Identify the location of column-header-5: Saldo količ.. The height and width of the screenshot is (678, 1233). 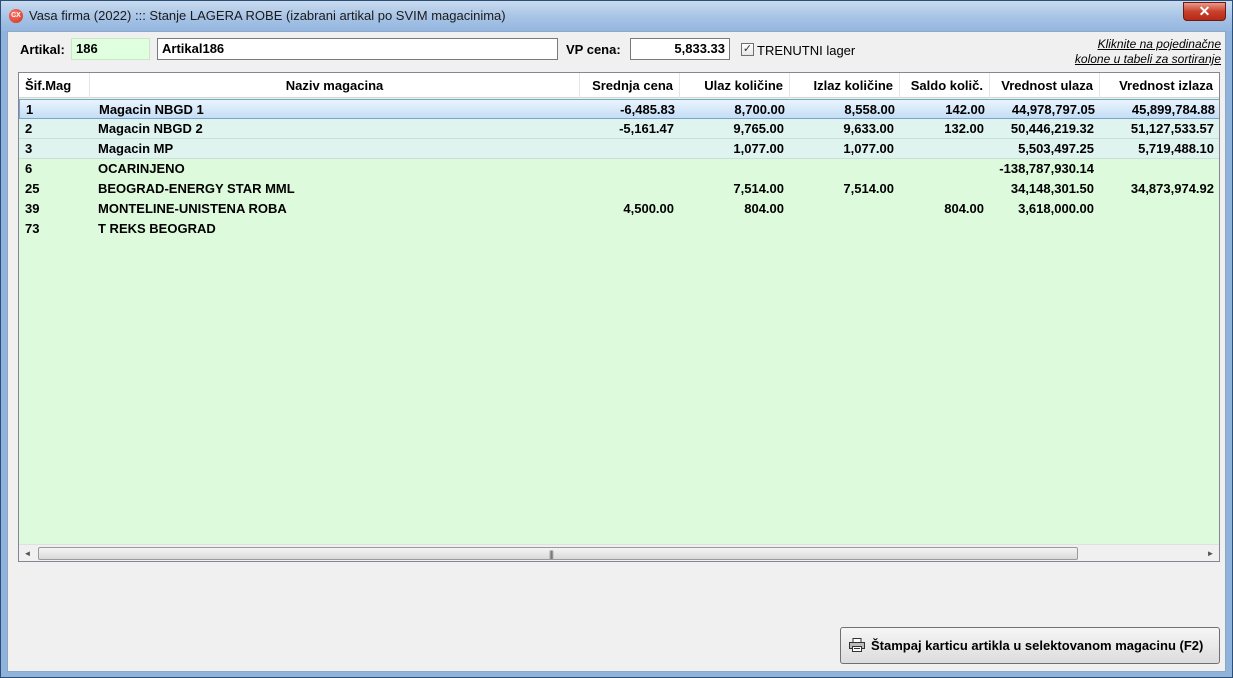
(945, 85).